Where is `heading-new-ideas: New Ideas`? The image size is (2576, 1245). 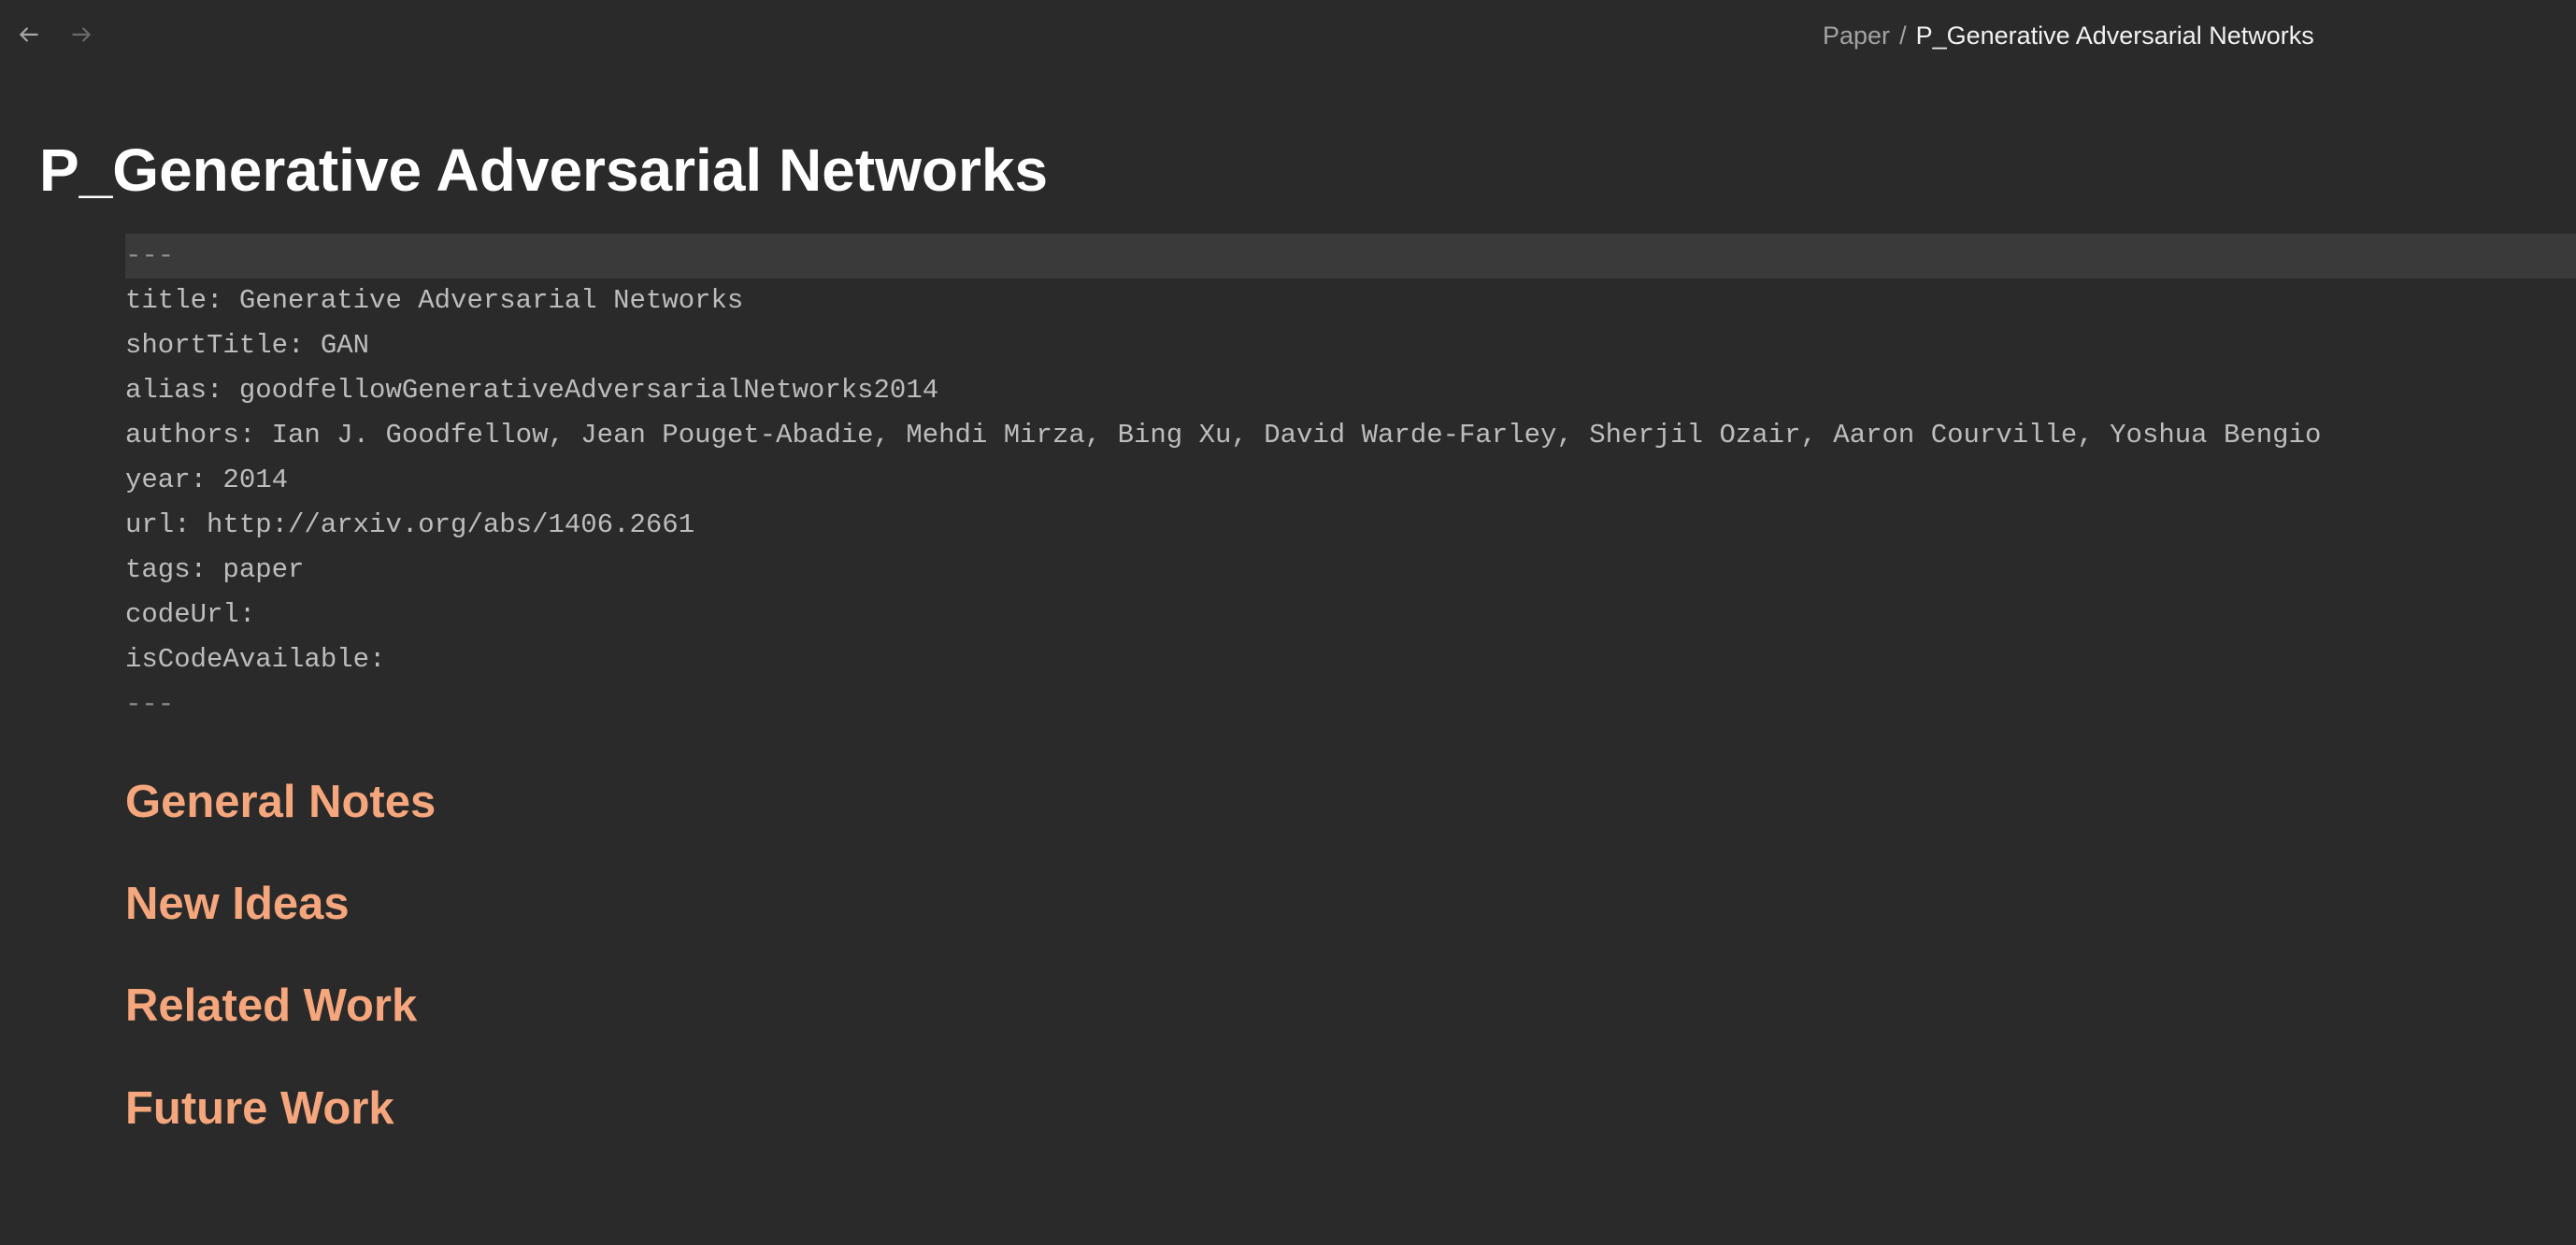 heading-new-ideas: New Ideas is located at coordinates (237, 904).